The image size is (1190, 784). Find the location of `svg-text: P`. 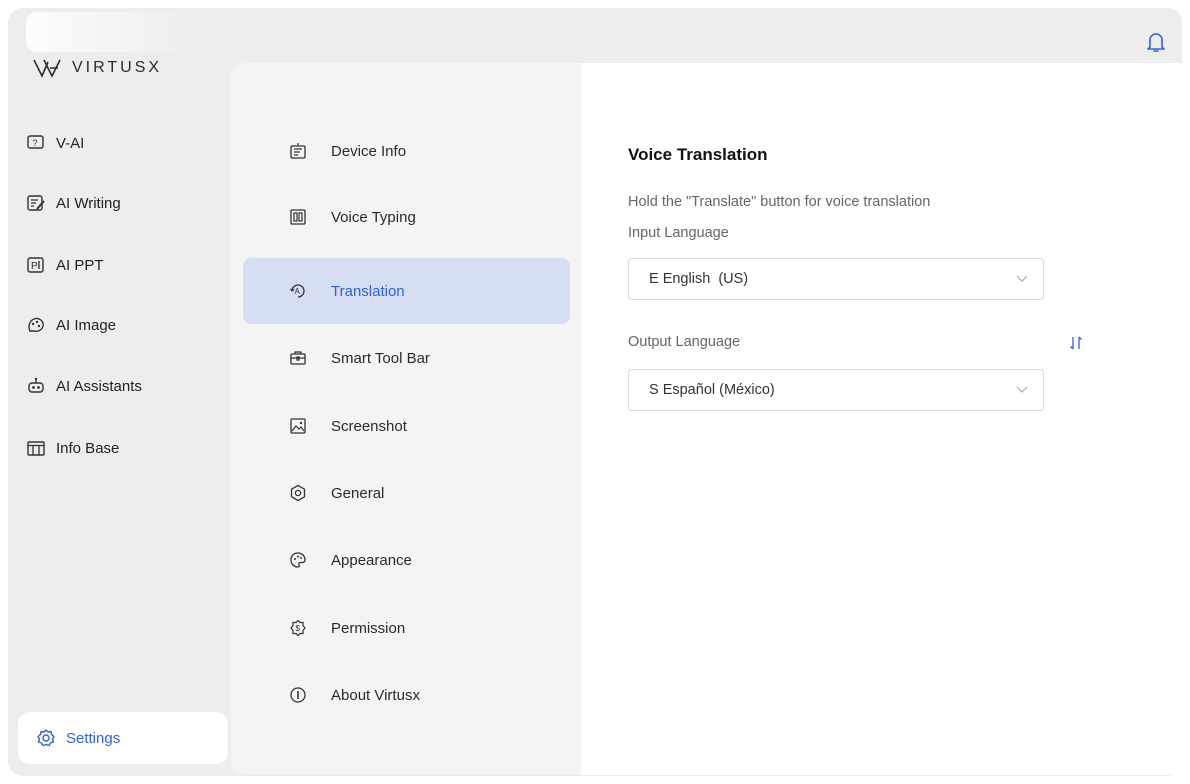

svg-text: P is located at coordinates (34, 266).